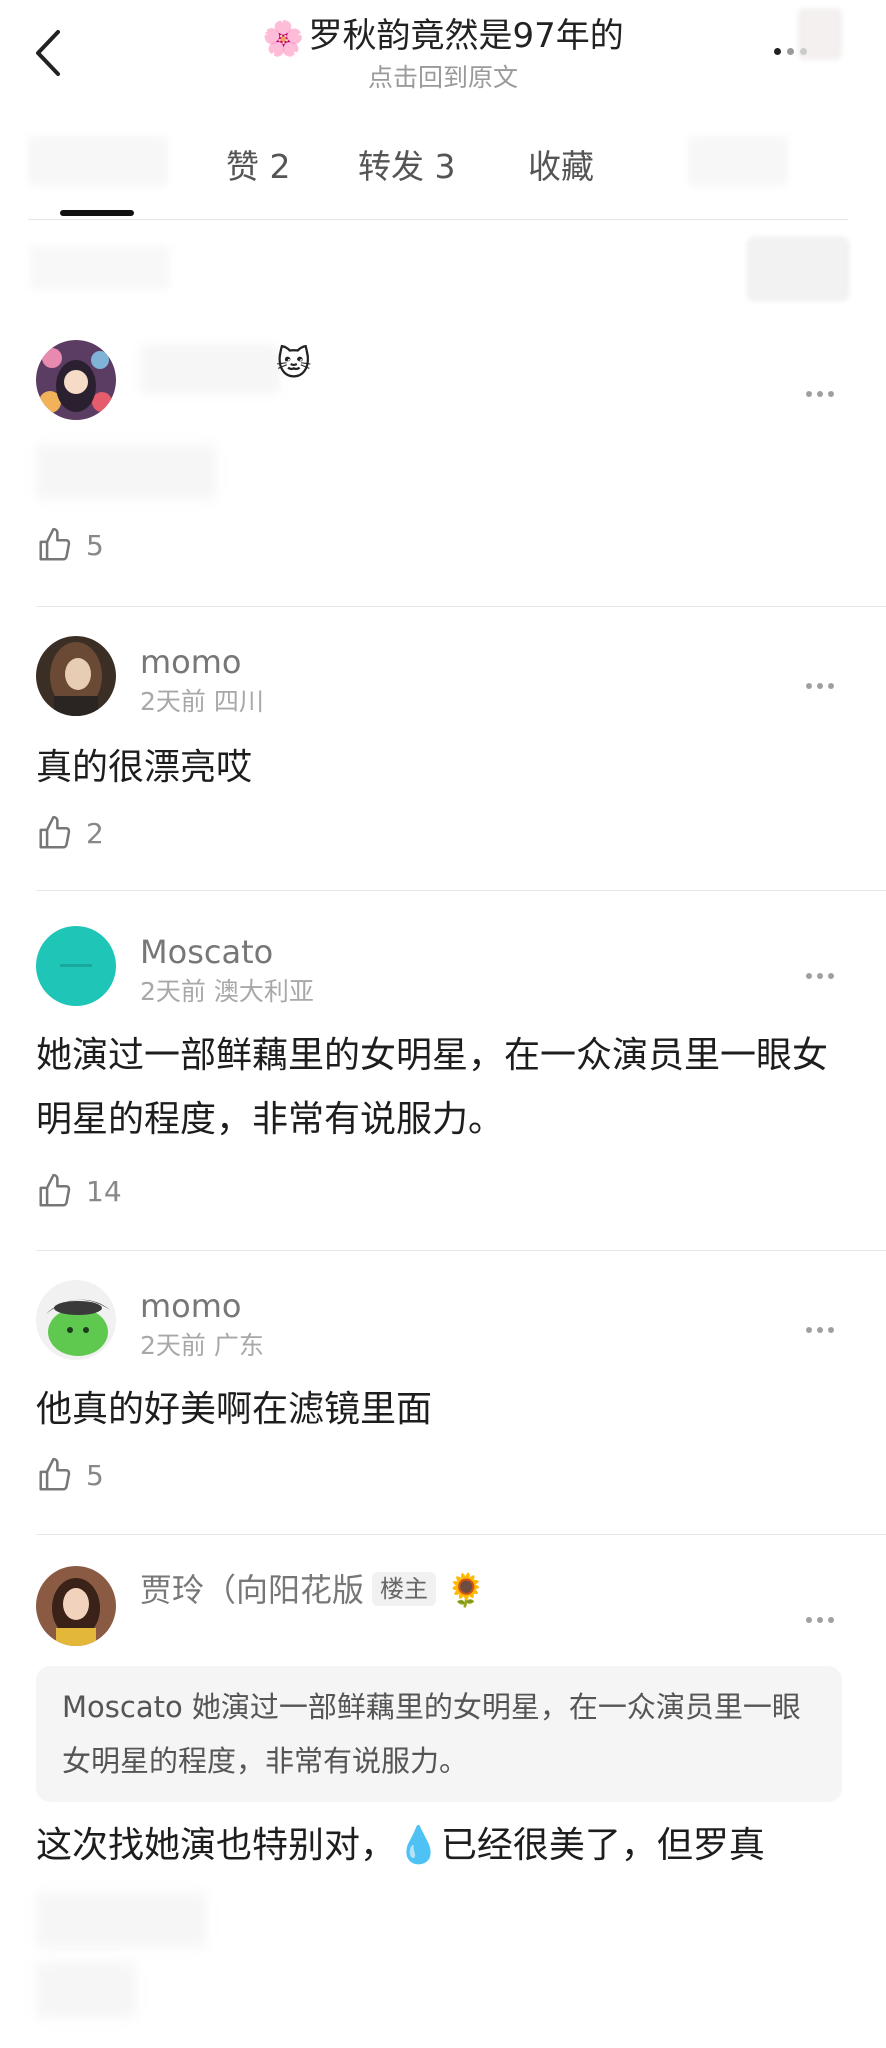 This screenshot has height=2048, width=886. Describe the element at coordinates (400, 1845) in the screenshot. I see `comment-text: 这次找她演也特别对，💧已经很美了，但罗真` at that location.